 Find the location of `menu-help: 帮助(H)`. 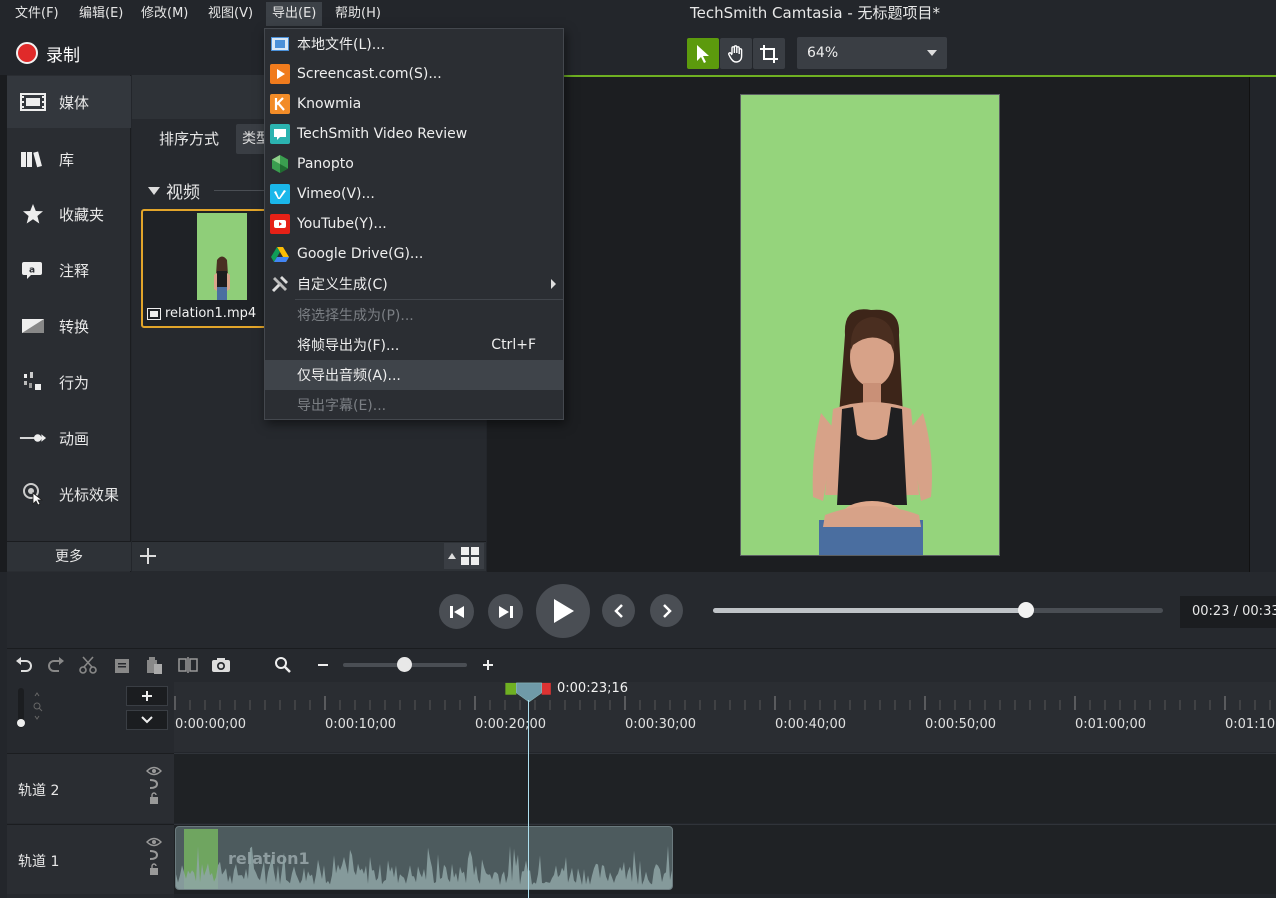

menu-help: 帮助(H) is located at coordinates (358, 14).